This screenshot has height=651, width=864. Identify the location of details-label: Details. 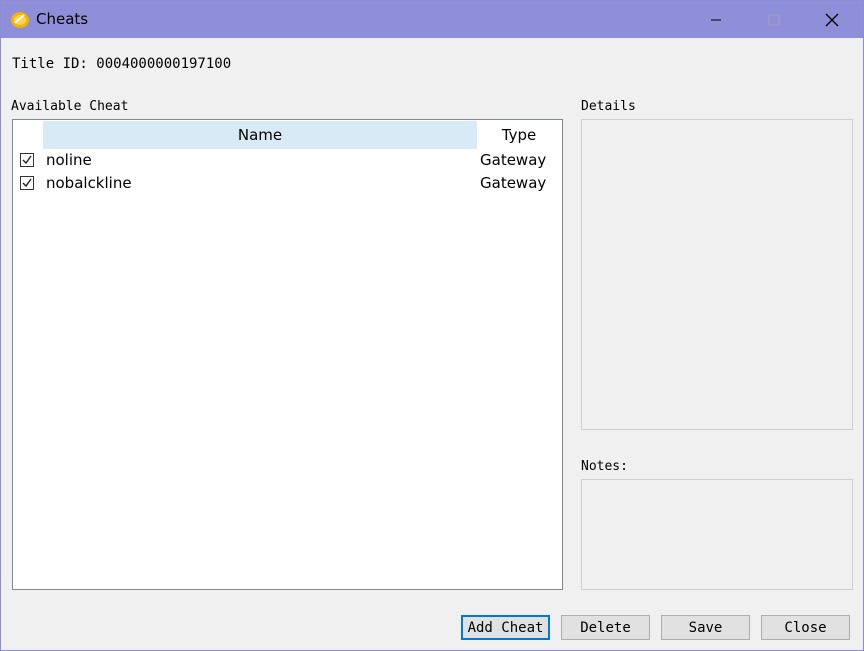
(608, 106).